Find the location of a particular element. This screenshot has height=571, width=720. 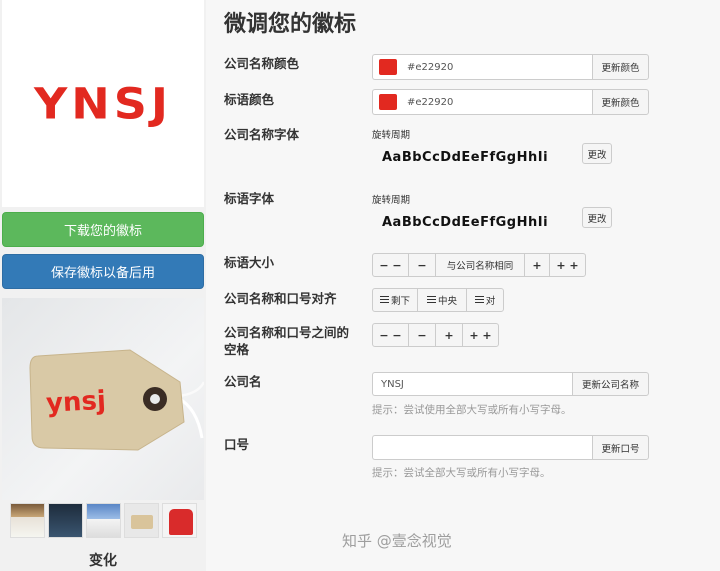

tag-logo-text: ynsj is located at coordinates (75, 402).